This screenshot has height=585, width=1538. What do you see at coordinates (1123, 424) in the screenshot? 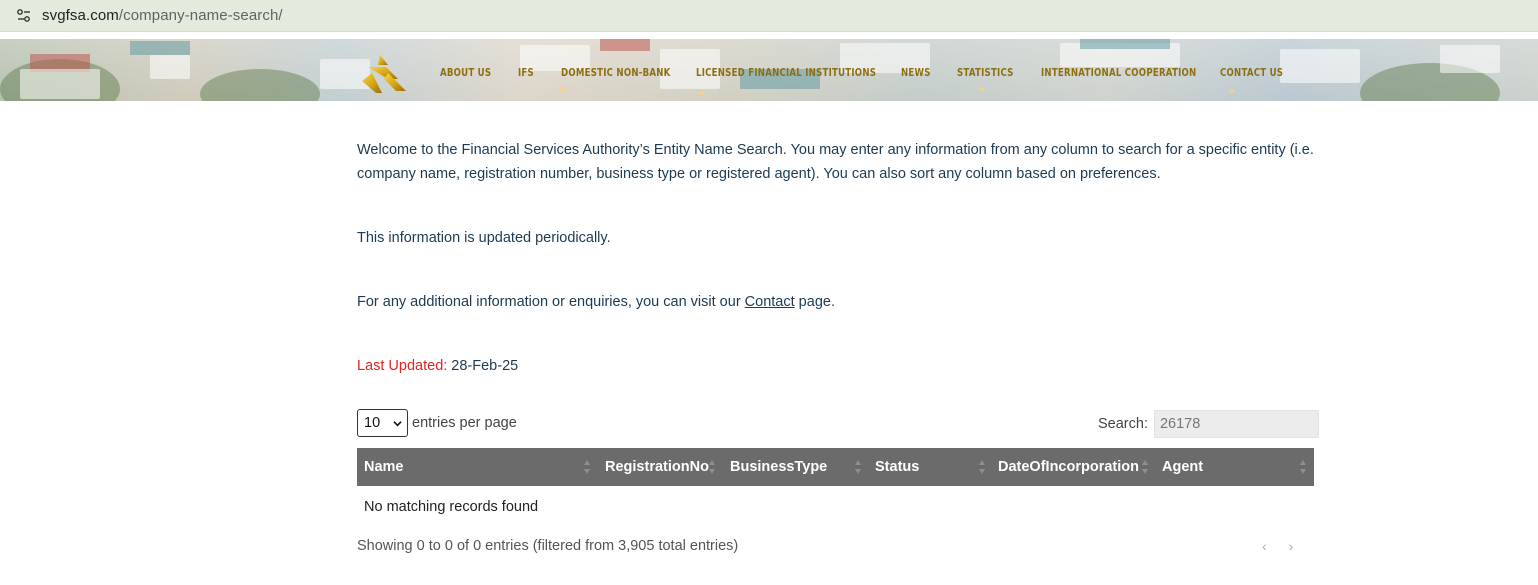
I see `search-label: Search:` at bounding box center [1123, 424].